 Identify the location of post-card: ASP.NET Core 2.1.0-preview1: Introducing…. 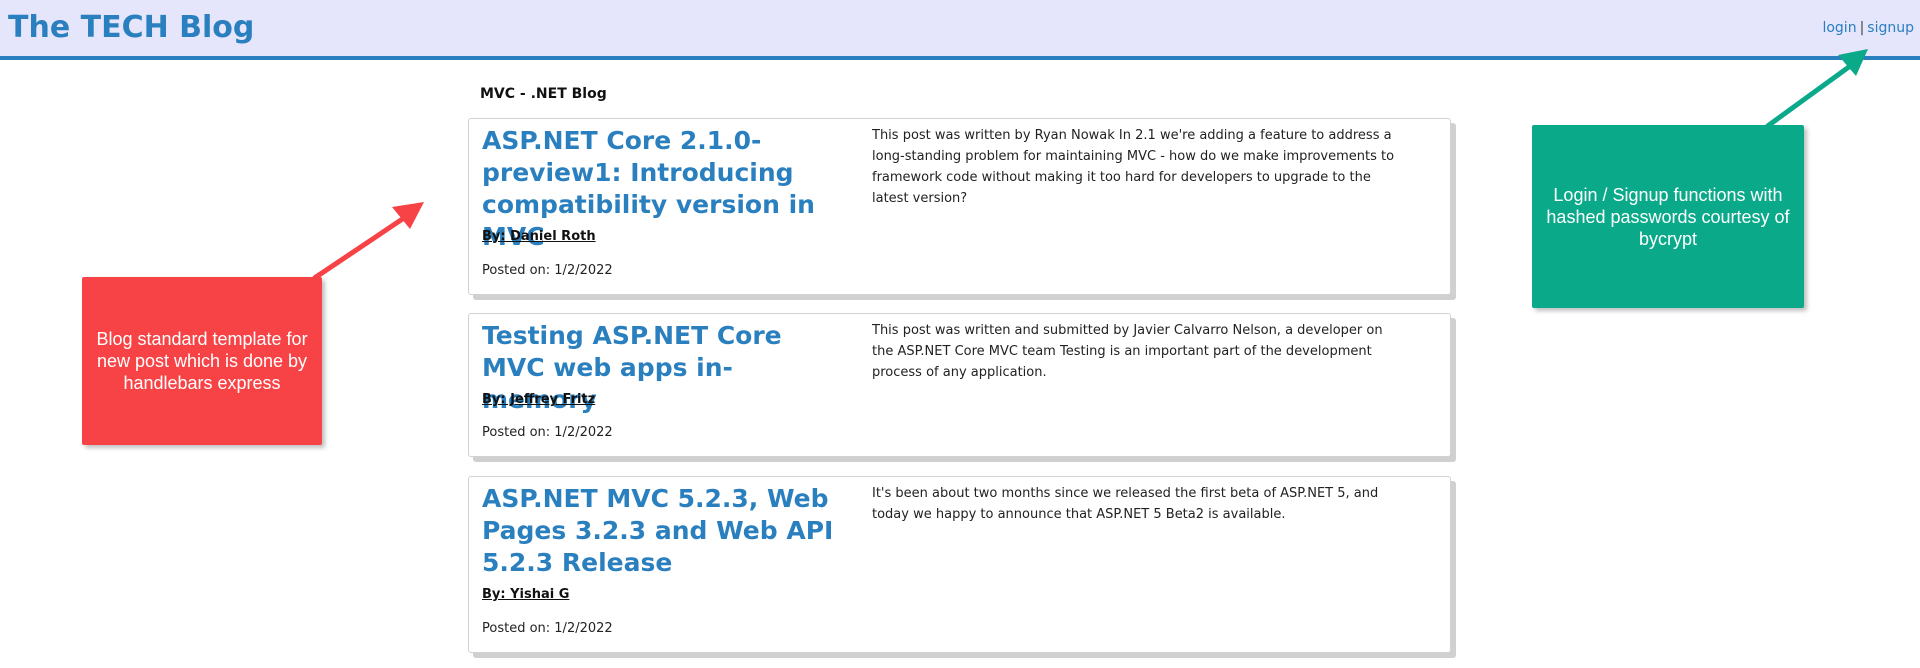
(959, 206).